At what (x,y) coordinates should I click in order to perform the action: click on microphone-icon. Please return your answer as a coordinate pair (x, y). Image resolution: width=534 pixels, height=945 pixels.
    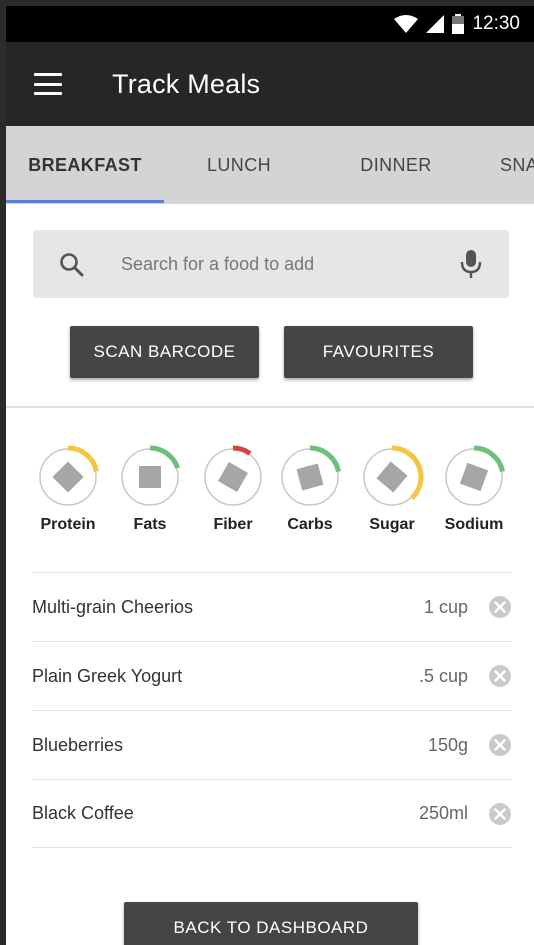
    Looking at the image, I should click on (471, 264).